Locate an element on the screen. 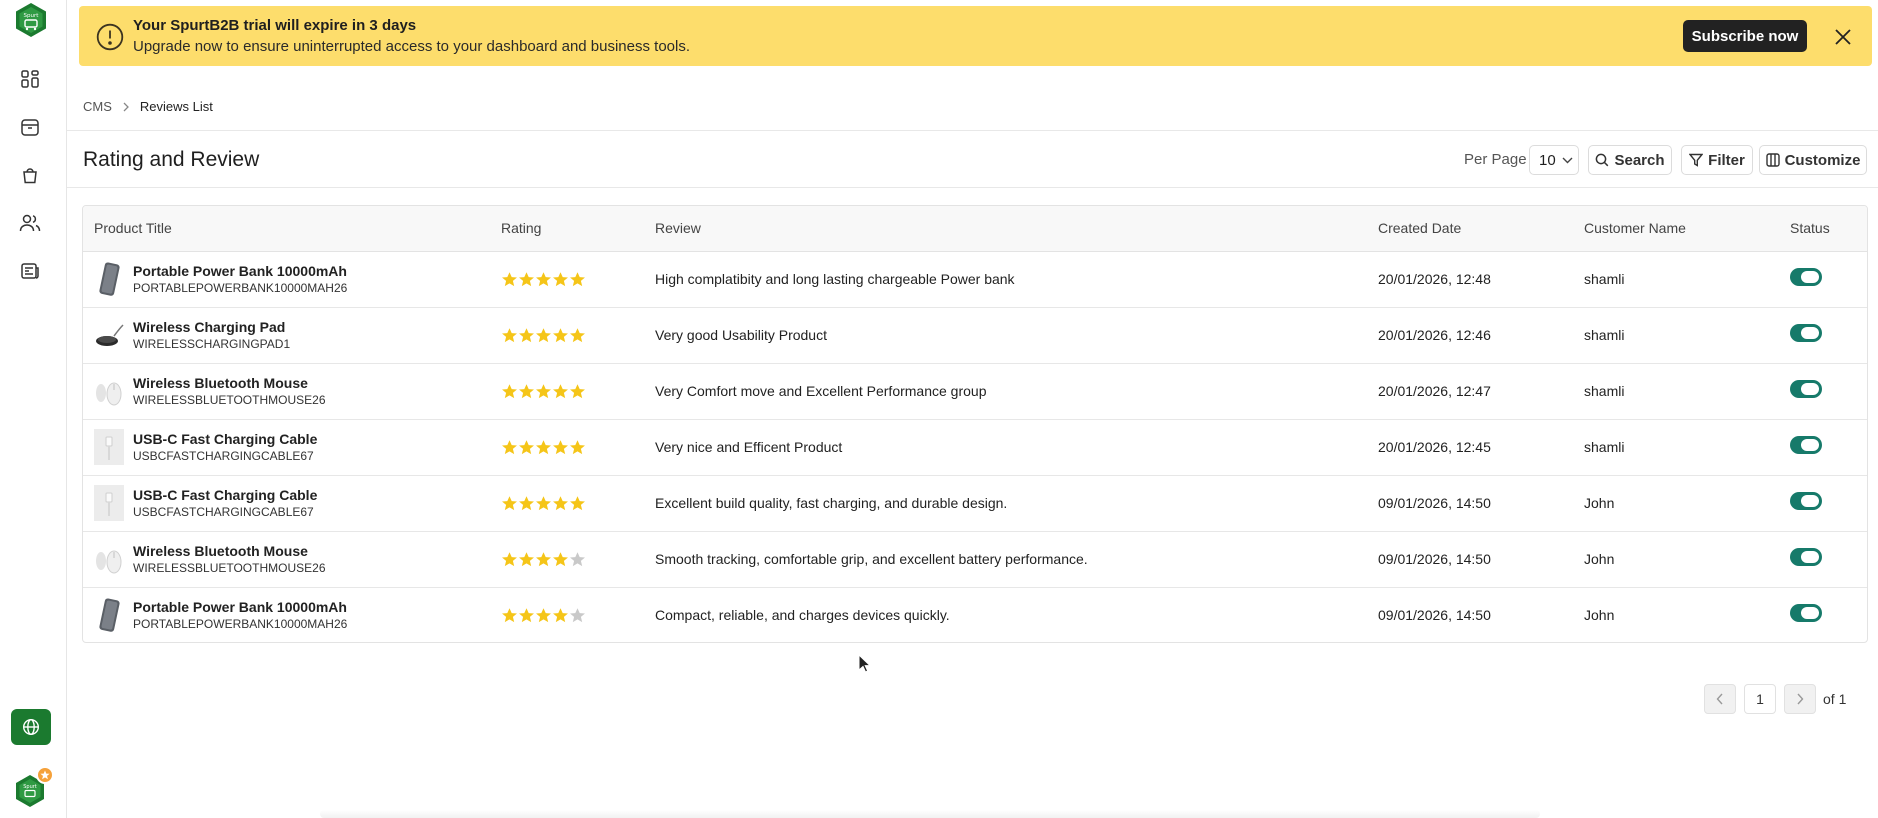  orders-icon is located at coordinates (30, 175).